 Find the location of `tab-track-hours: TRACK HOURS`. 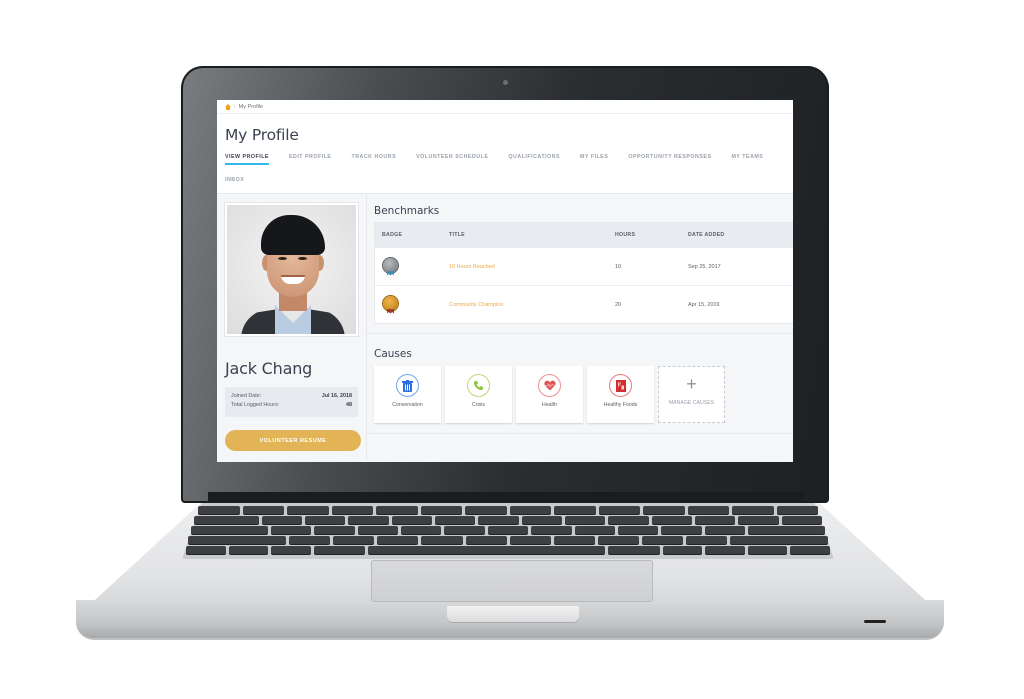

tab-track-hours: TRACK HOURS is located at coordinates (373, 164).